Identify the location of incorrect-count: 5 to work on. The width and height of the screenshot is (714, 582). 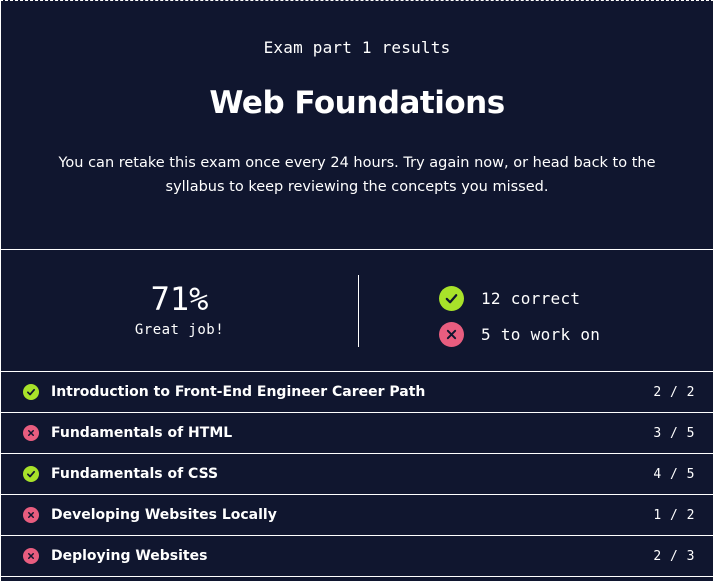
(519, 334).